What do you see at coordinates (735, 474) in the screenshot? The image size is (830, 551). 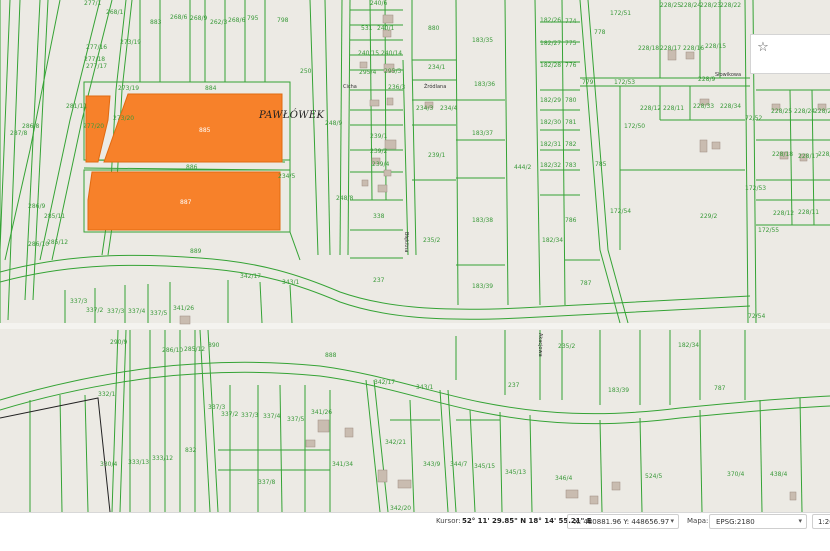 I see `svg-text: 370/4` at bounding box center [735, 474].